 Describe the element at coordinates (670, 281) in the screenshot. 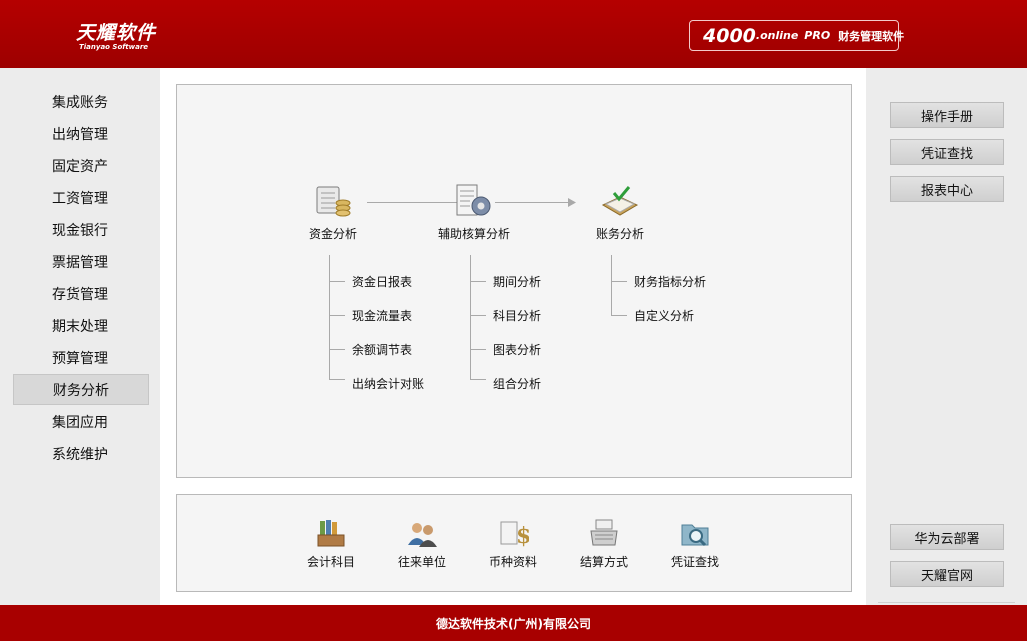

I see `link-financial-indicators: 财务指标分析` at that location.